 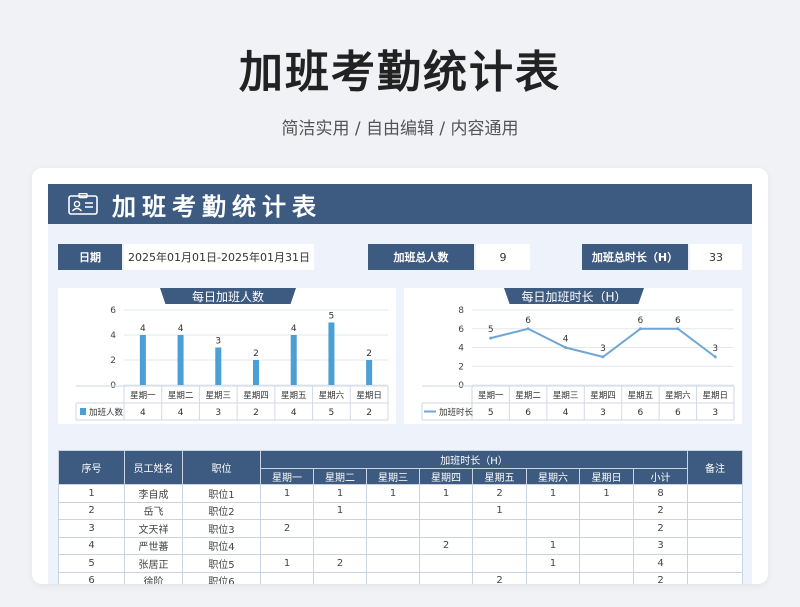 What do you see at coordinates (715, 349) in the screenshot?
I see `data-label: 3` at bounding box center [715, 349].